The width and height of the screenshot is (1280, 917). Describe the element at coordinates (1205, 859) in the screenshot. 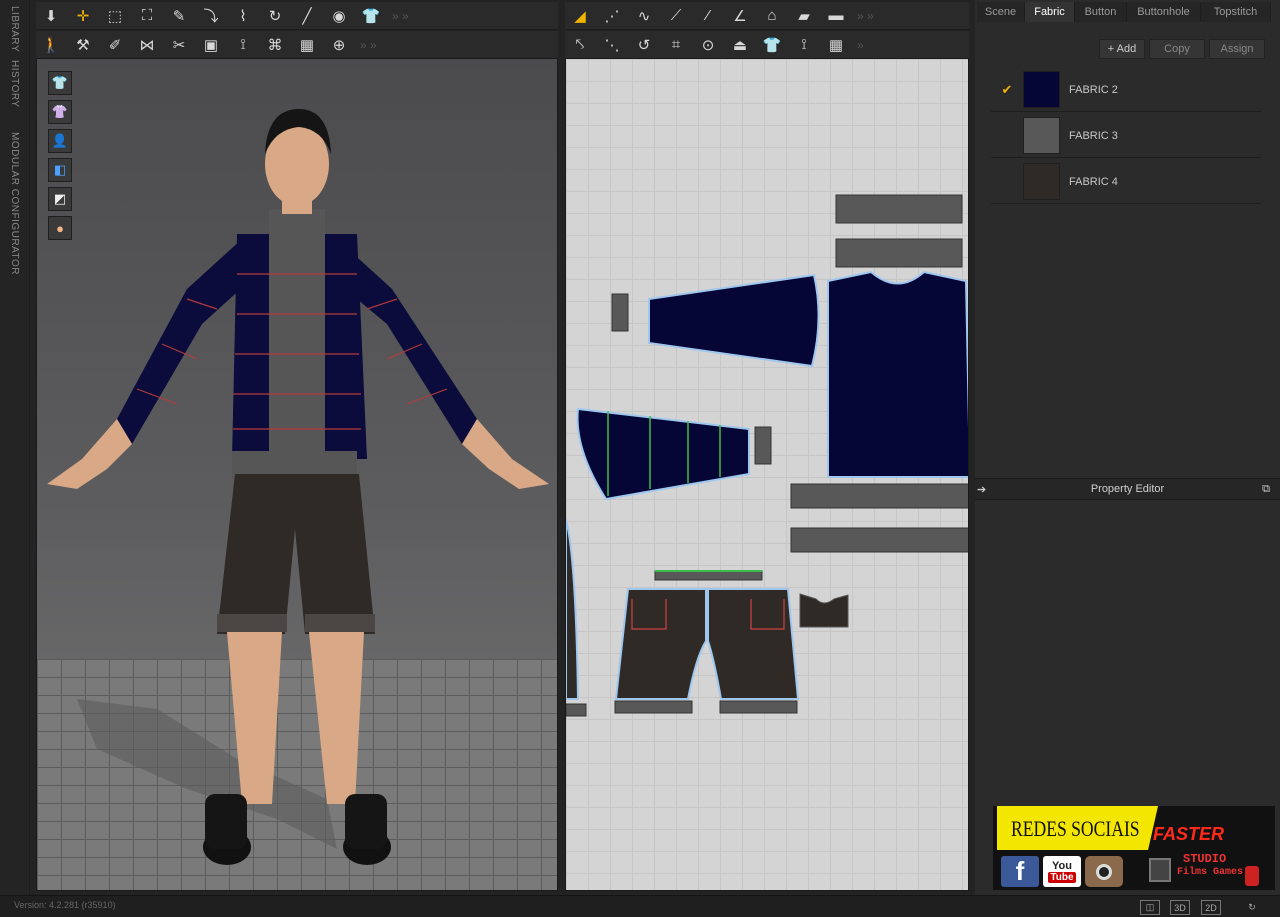

I see `brand-sub: STUDIO` at that location.